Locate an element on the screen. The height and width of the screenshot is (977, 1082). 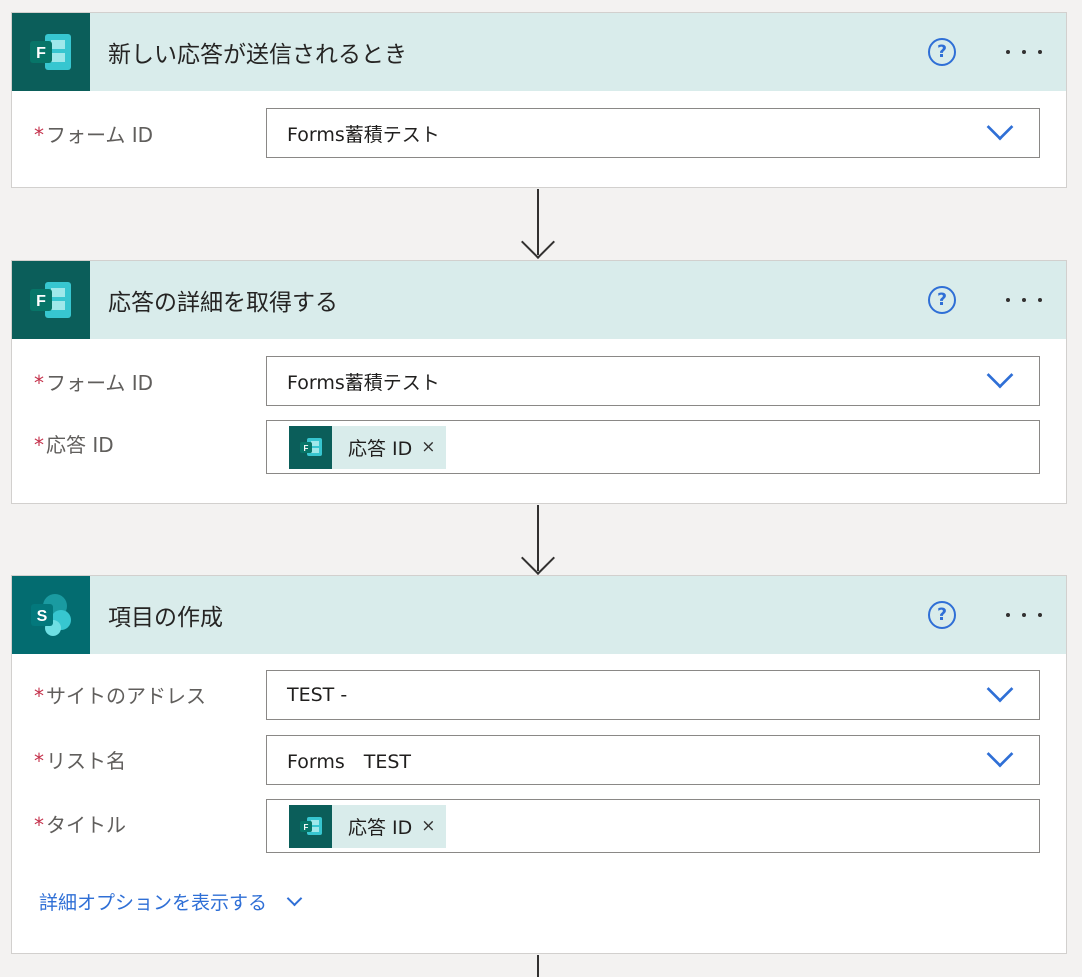
step-body: * フォーム ID Forms蓄積テスト is located at coordinates (539, 139).